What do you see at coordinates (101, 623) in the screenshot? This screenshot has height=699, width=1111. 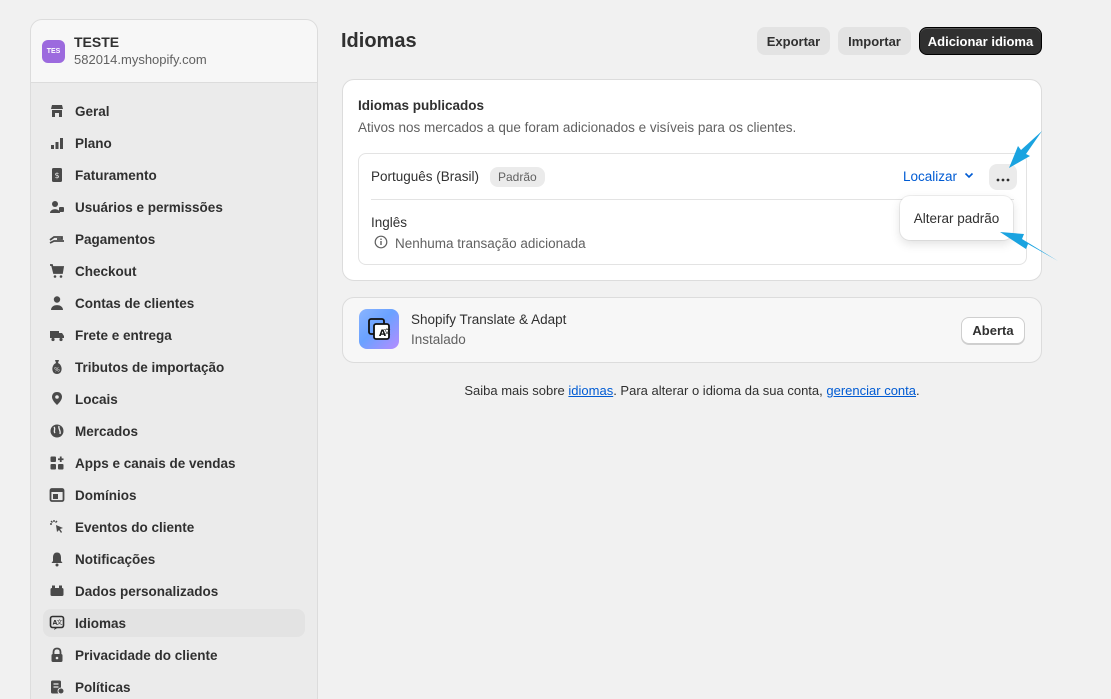 I see `sidebar-item-label: Idiomas` at bounding box center [101, 623].